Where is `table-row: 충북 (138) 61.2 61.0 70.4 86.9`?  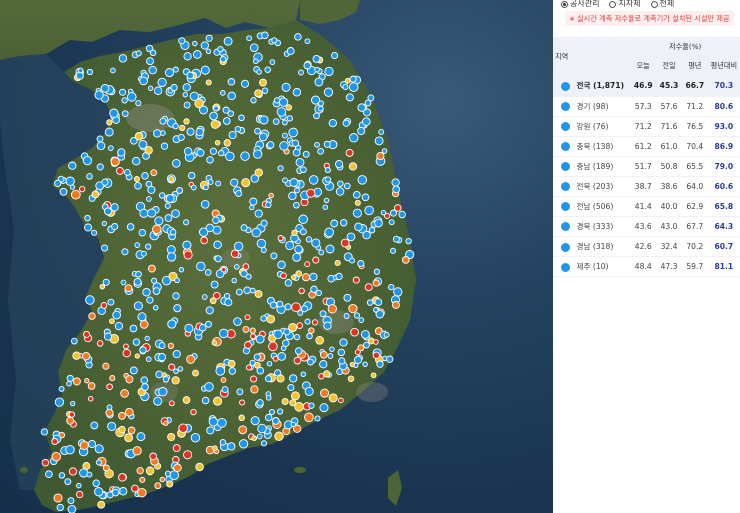 table-row: 충북 (138) 61.2 61.0 70.4 86.9 is located at coordinates (646, 146).